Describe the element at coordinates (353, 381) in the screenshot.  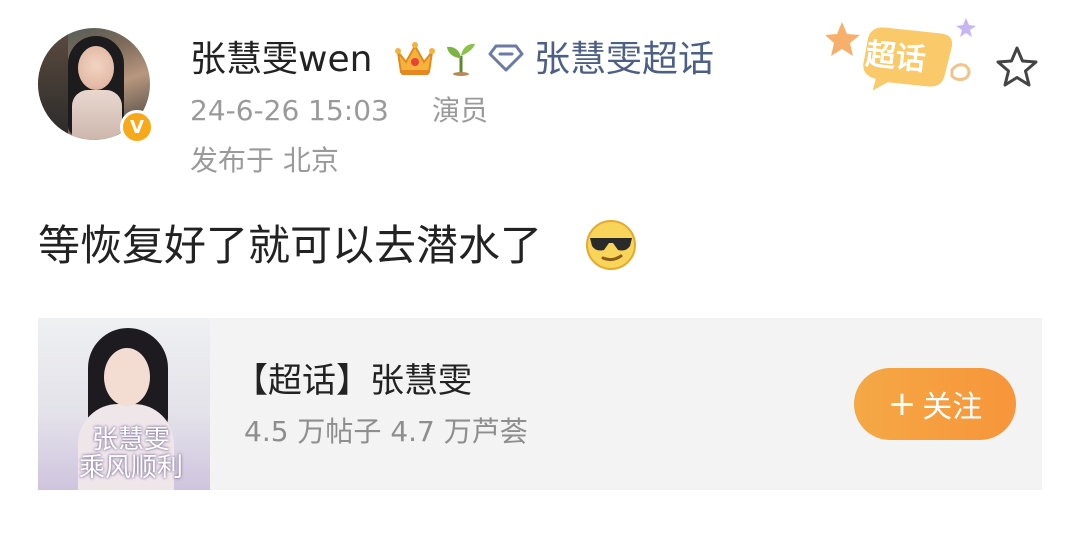
I see `supertopic-title: 【超话】张慧雯` at that location.